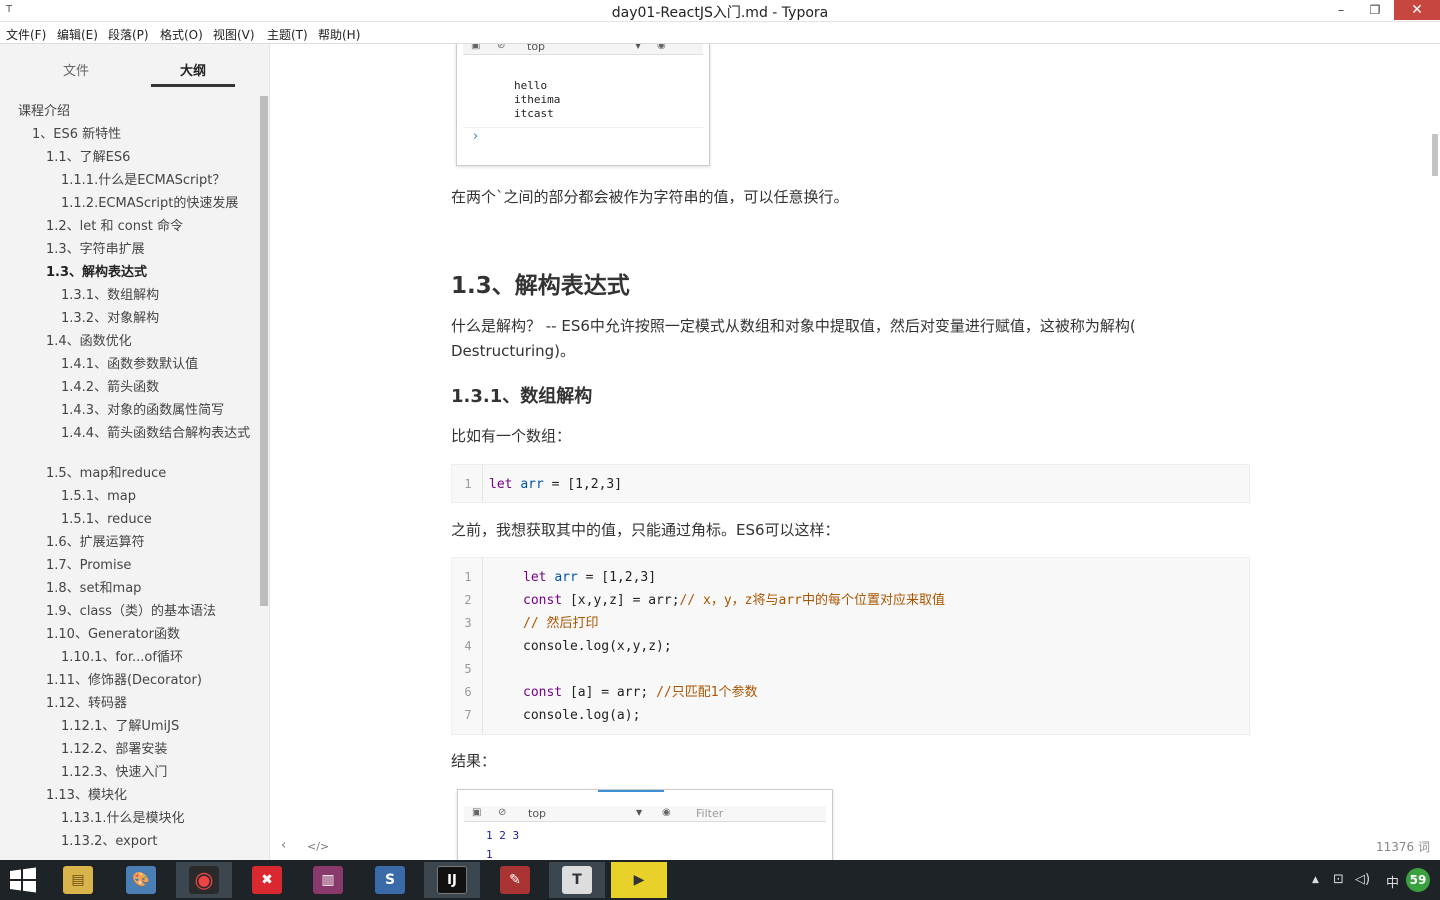  What do you see at coordinates (193, 85) in the screenshot?
I see `active-tab-indicator` at bounding box center [193, 85].